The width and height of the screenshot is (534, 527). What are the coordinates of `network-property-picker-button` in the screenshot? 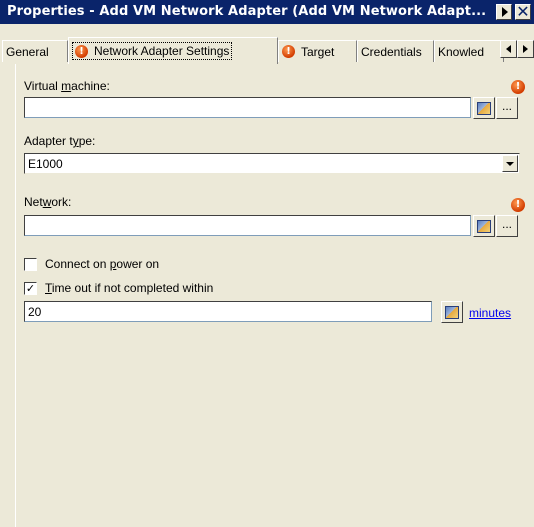 It's located at (484, 226).